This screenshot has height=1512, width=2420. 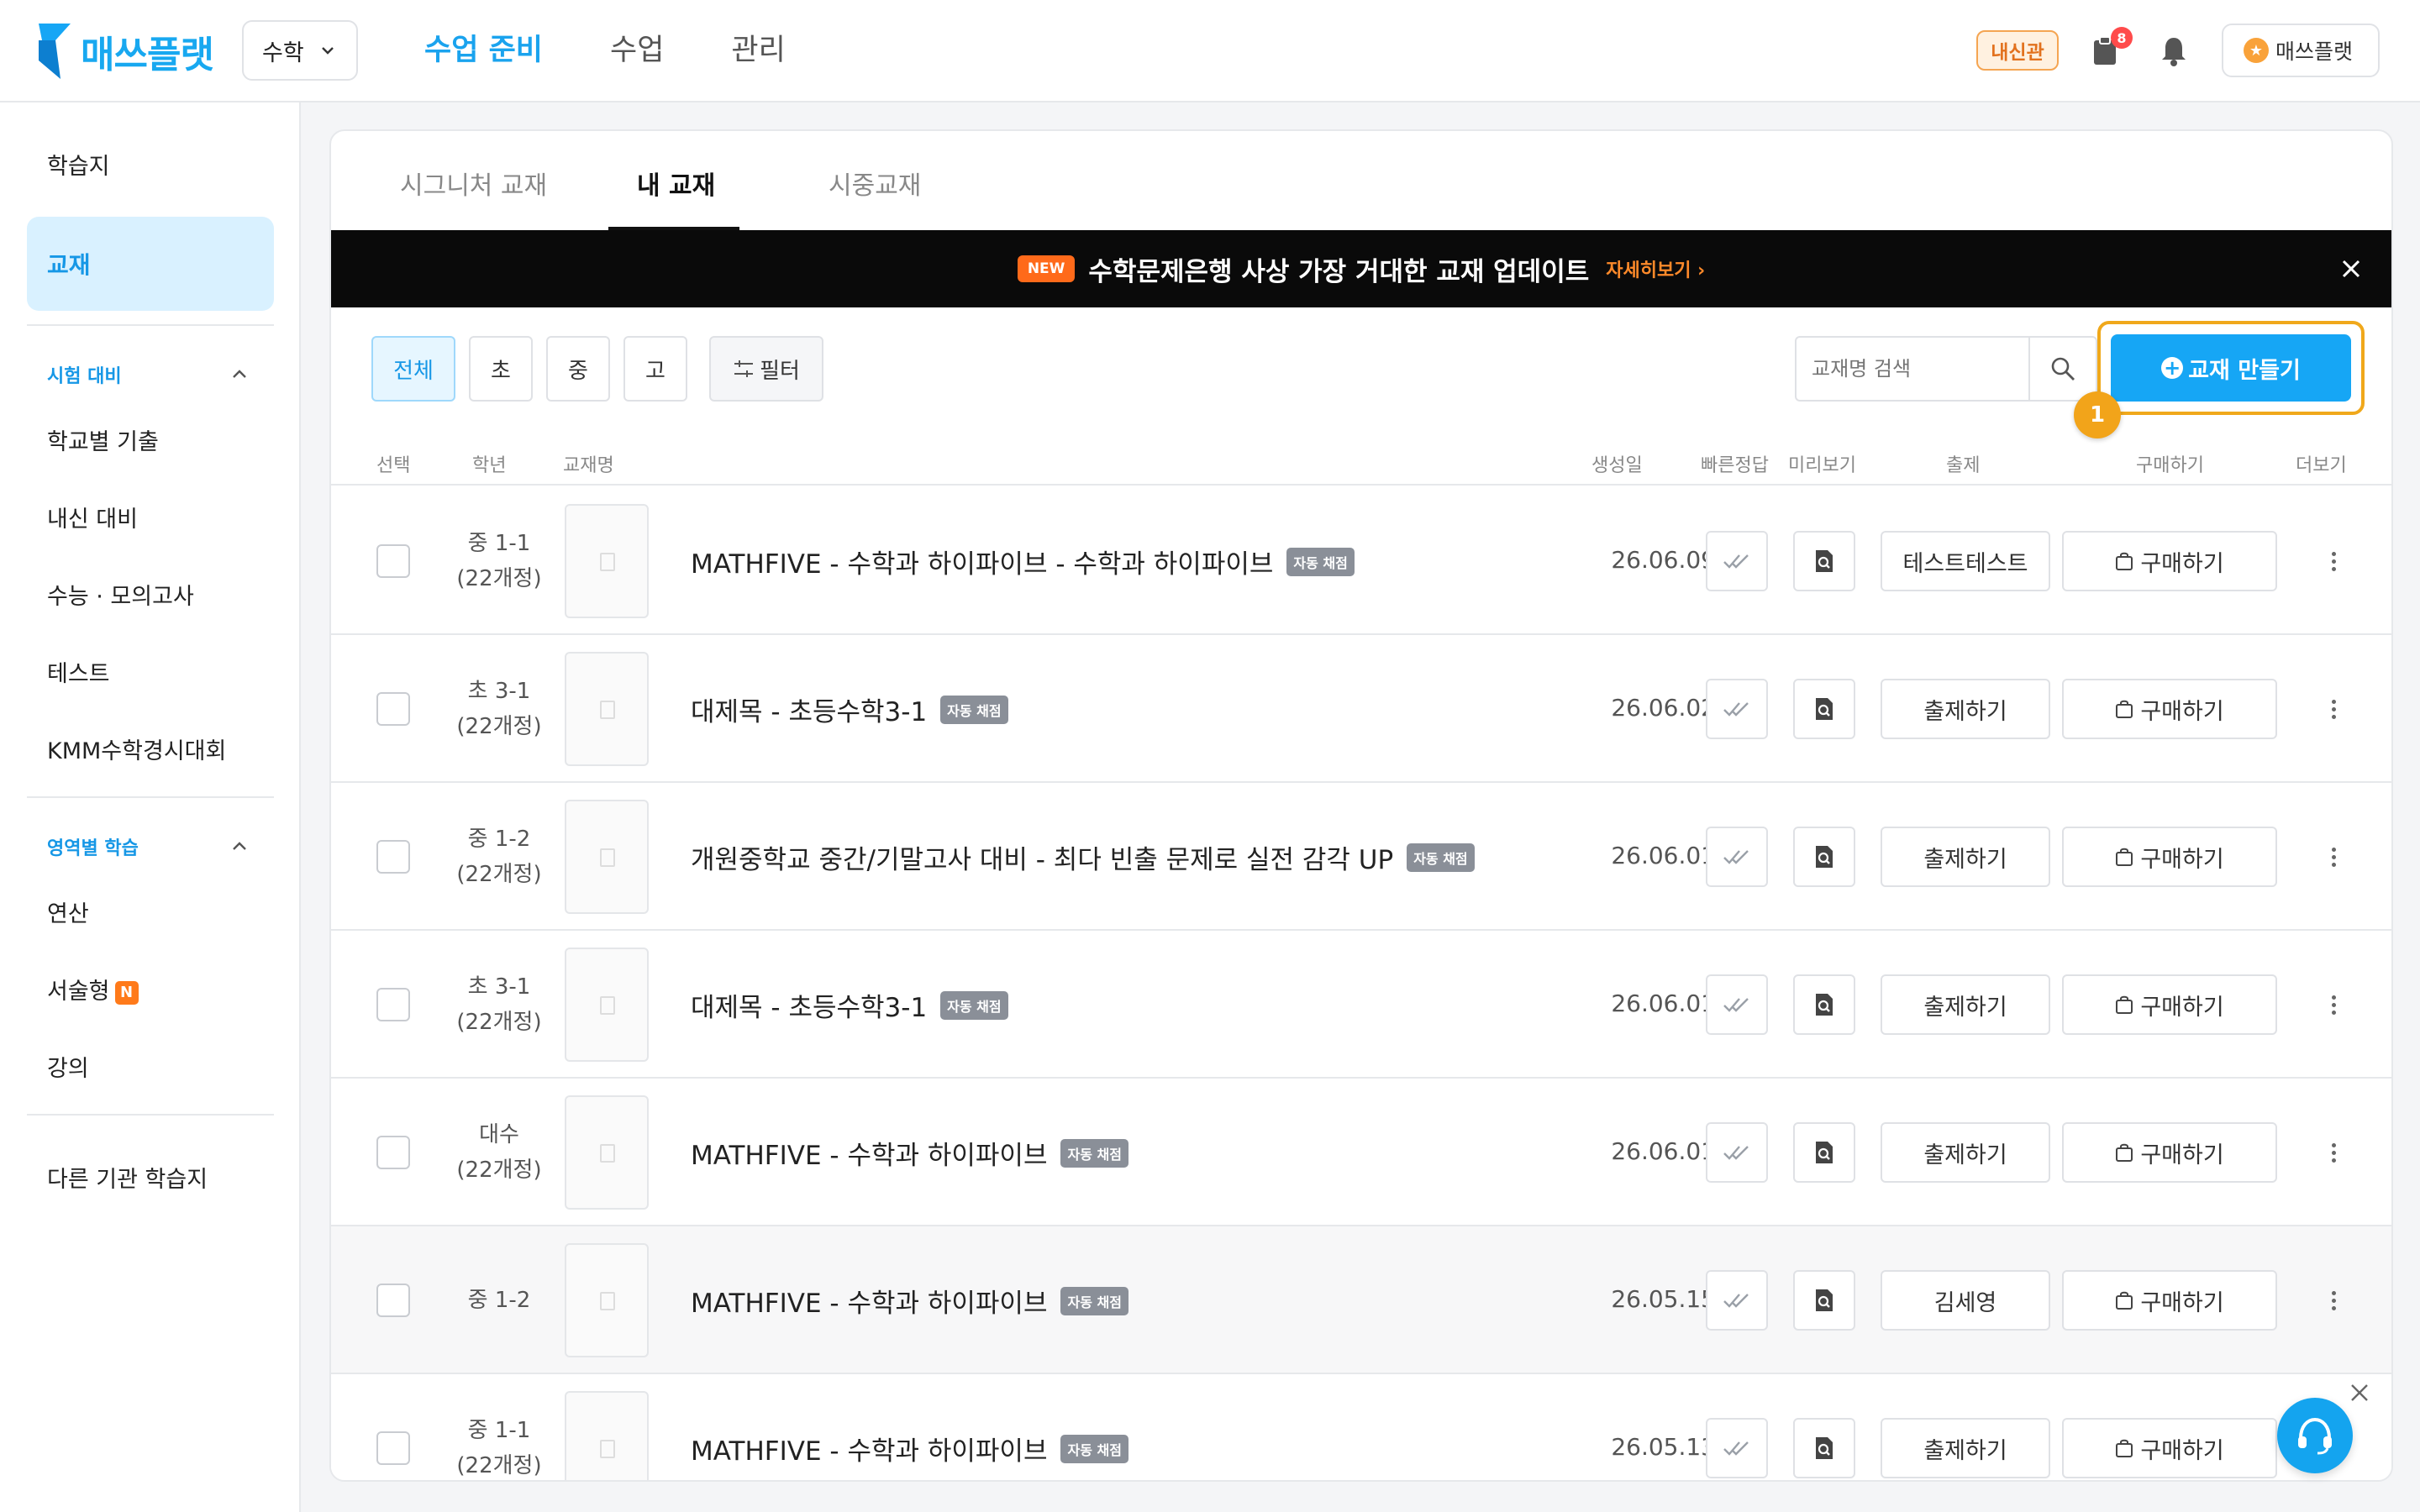 What do you see at coordinates (578, 369) in the screenshot?
I see `chip-middle: 중` at bounding box center [578, 369].